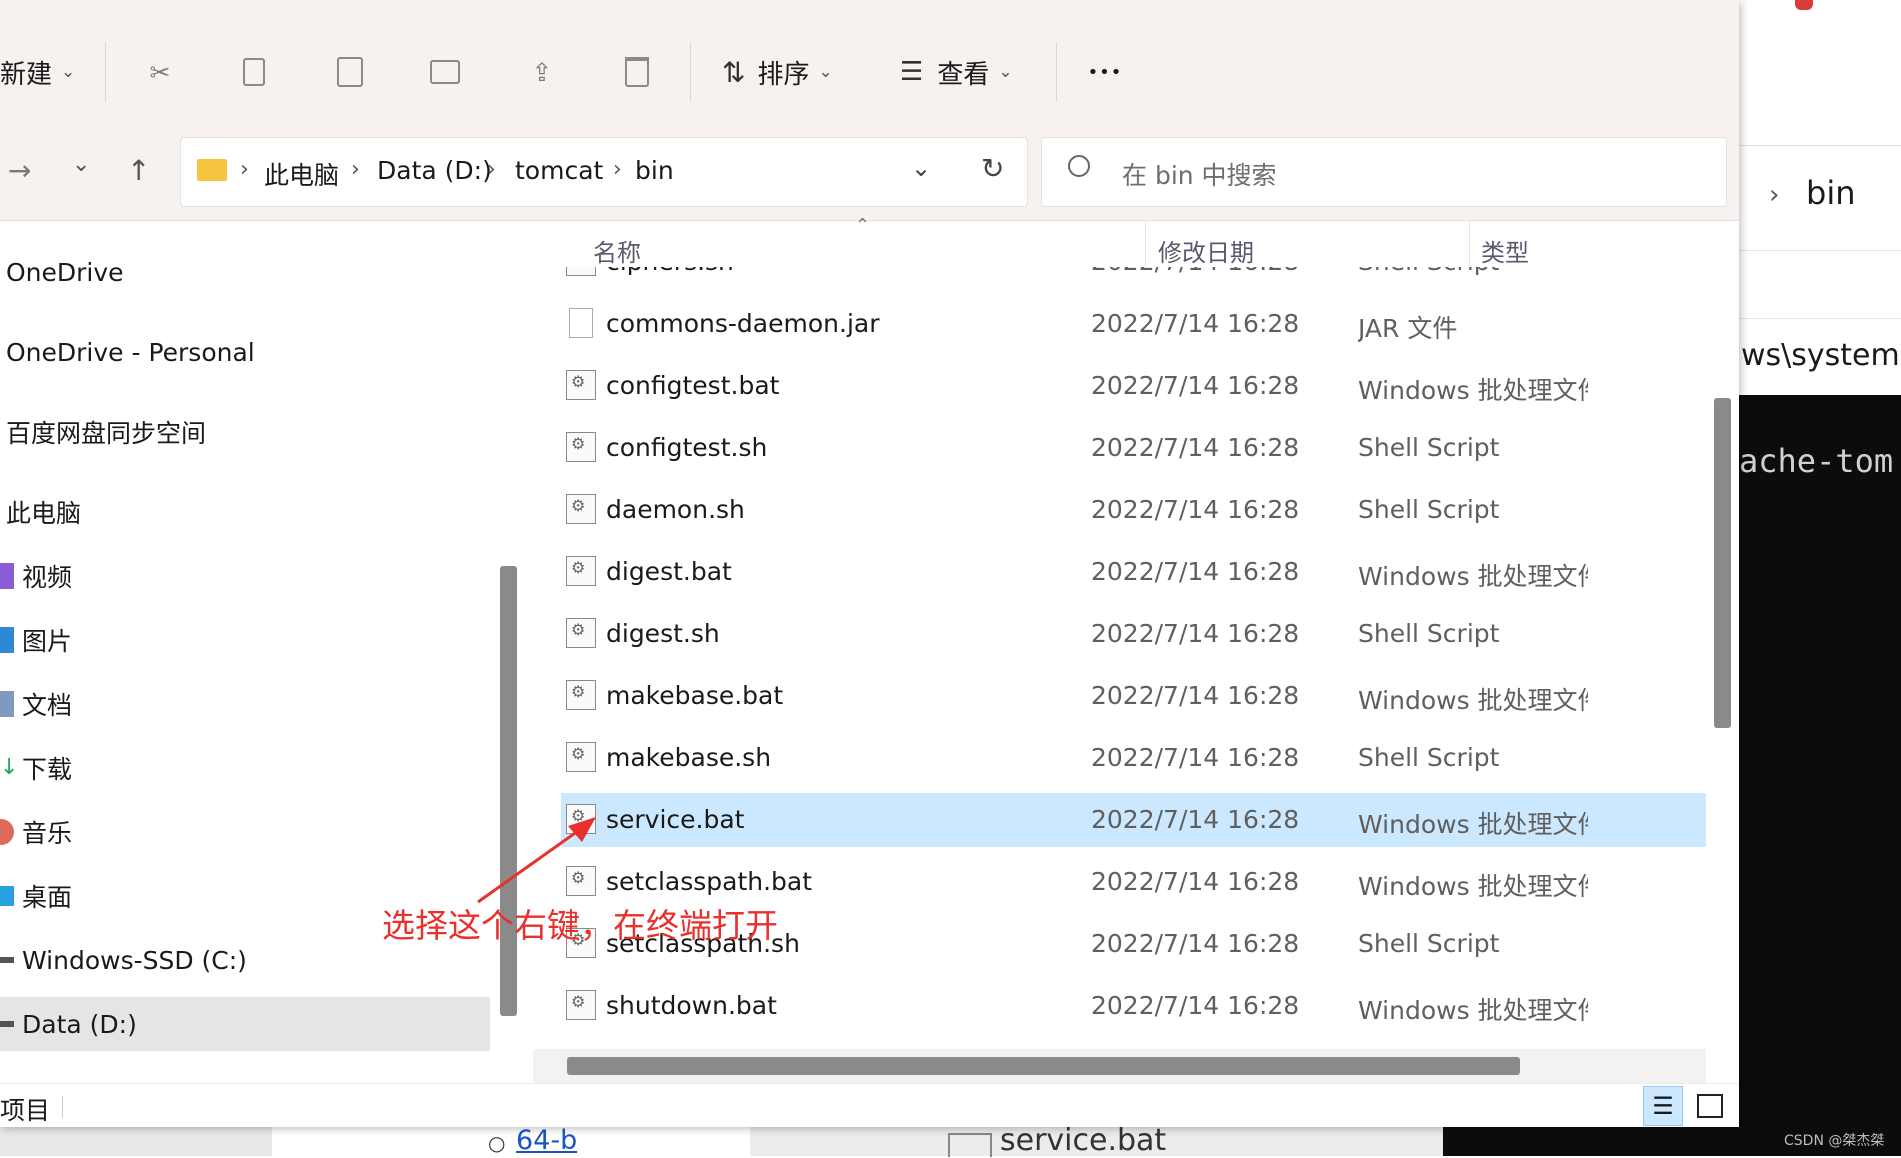 The height and width of the screenshot is (1158, 1901). What do you see at coordinates (582, 829) in the screenshot?
I see `annotation-arrow-head` at bounding box center [582, 829].